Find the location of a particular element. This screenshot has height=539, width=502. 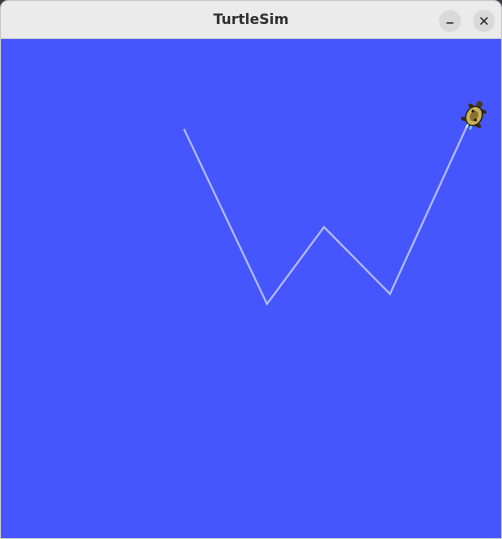

close-icon is located at coordinates (484, 21).